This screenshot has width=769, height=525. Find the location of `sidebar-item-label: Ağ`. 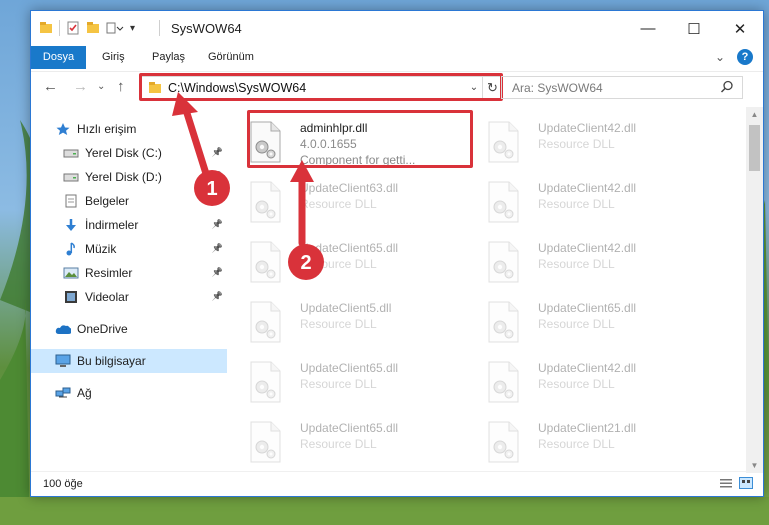

sidebar-item-label: Ağ is located at coordinates (84, 393).